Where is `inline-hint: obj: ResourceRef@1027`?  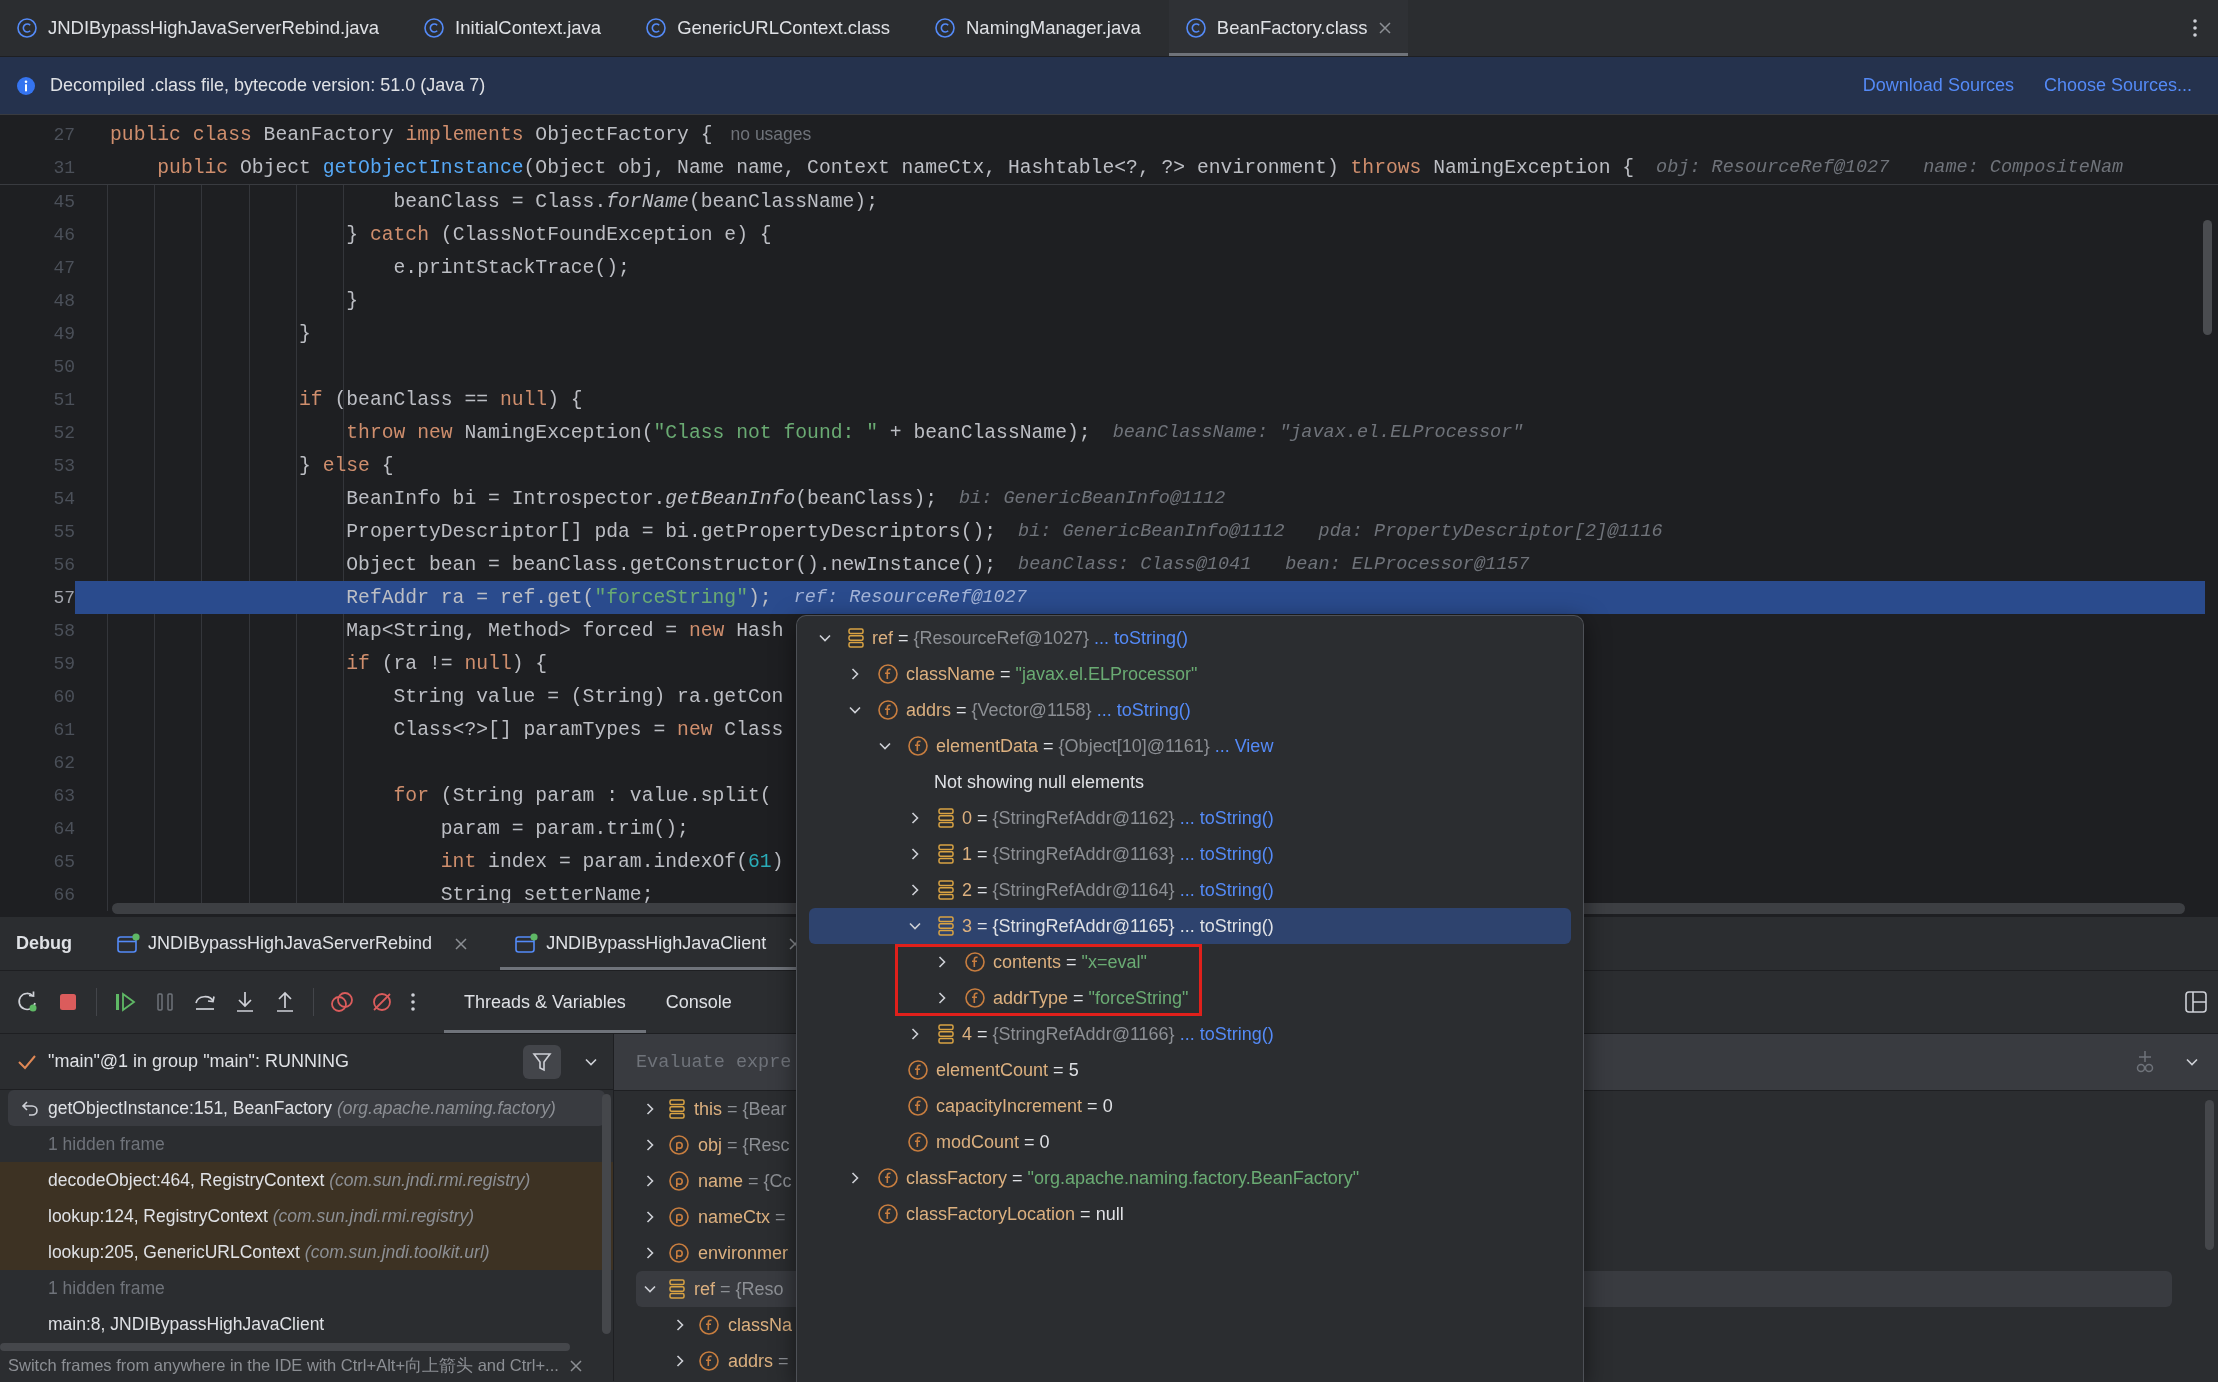 inline-hint: obj: ResourceRef@1027 is located at coordinates (1773, 167).